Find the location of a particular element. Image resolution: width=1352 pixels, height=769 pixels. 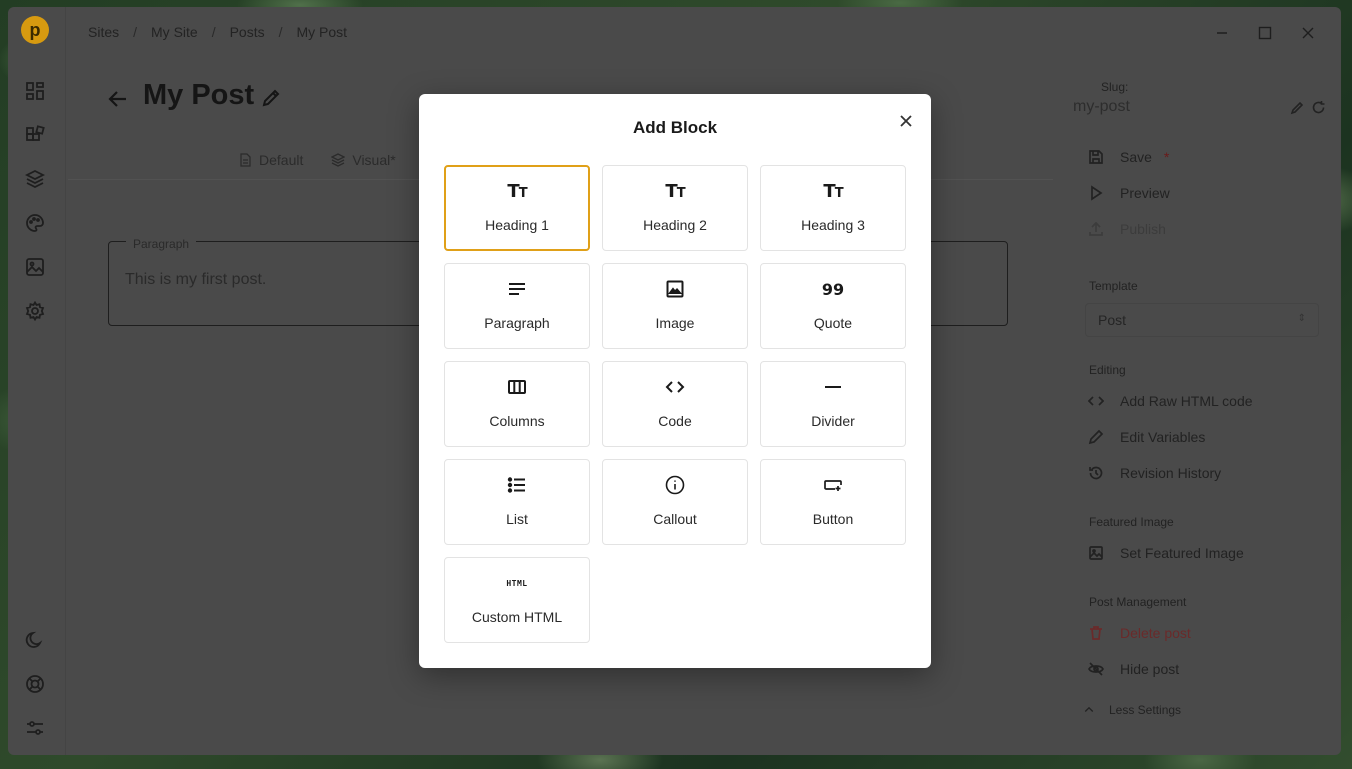

preview-button: Preview is located at coordinates (1129, 193).